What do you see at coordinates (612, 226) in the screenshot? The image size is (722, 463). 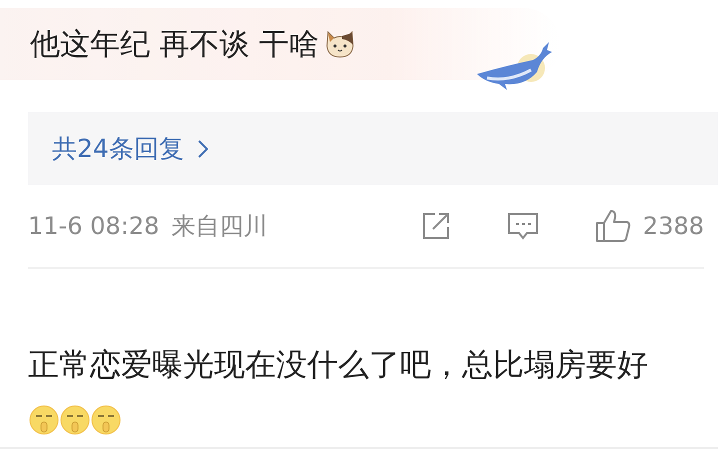 I see `thumbs-up-icon` at bounding box center [612, 226].